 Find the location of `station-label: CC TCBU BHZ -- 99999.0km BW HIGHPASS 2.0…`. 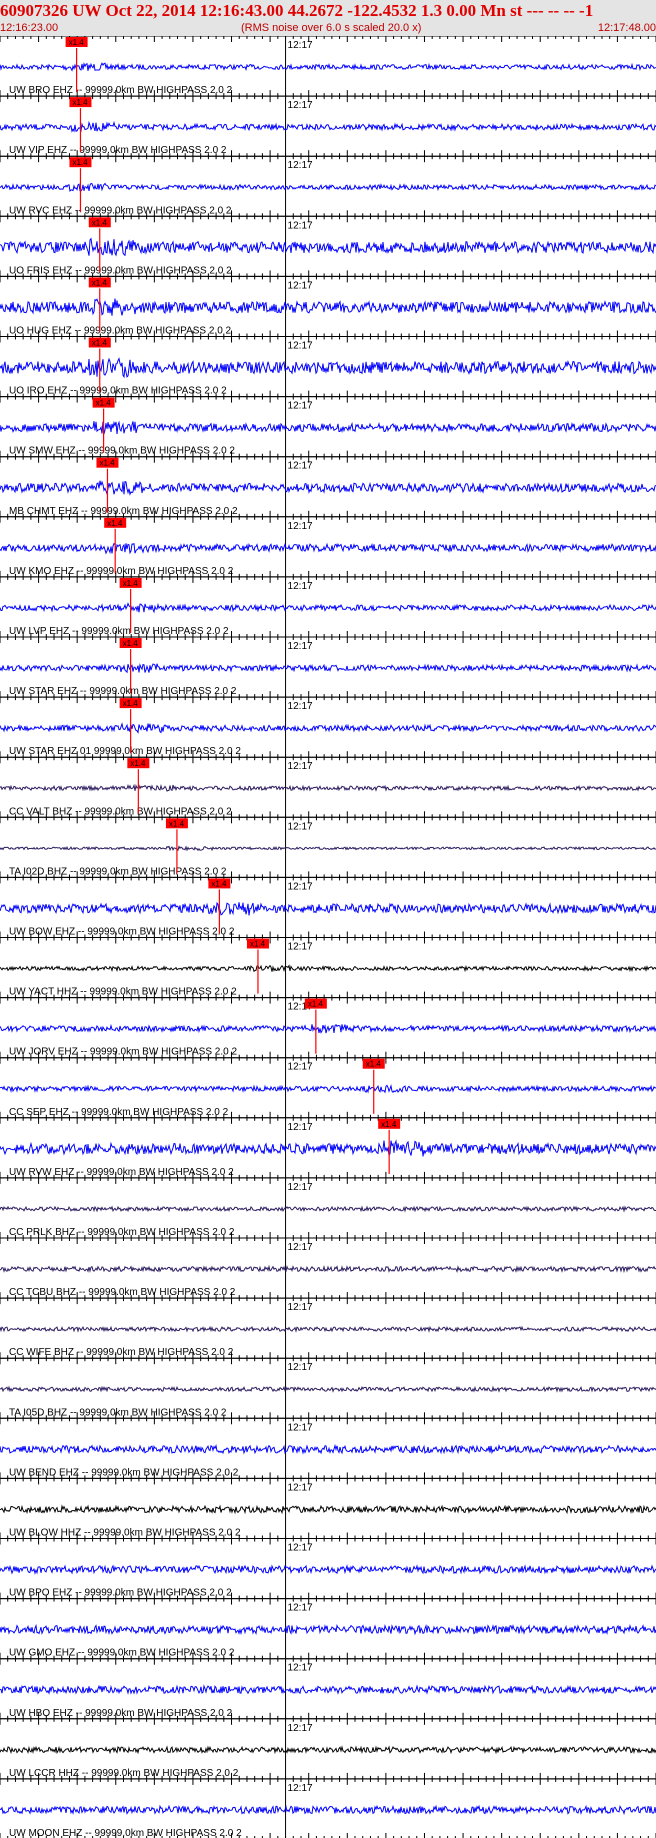

station-label: CC TCBU BHZ -- 99999.0km BW HIGHPASS 2.0… is located at coordinates (122, 1292).